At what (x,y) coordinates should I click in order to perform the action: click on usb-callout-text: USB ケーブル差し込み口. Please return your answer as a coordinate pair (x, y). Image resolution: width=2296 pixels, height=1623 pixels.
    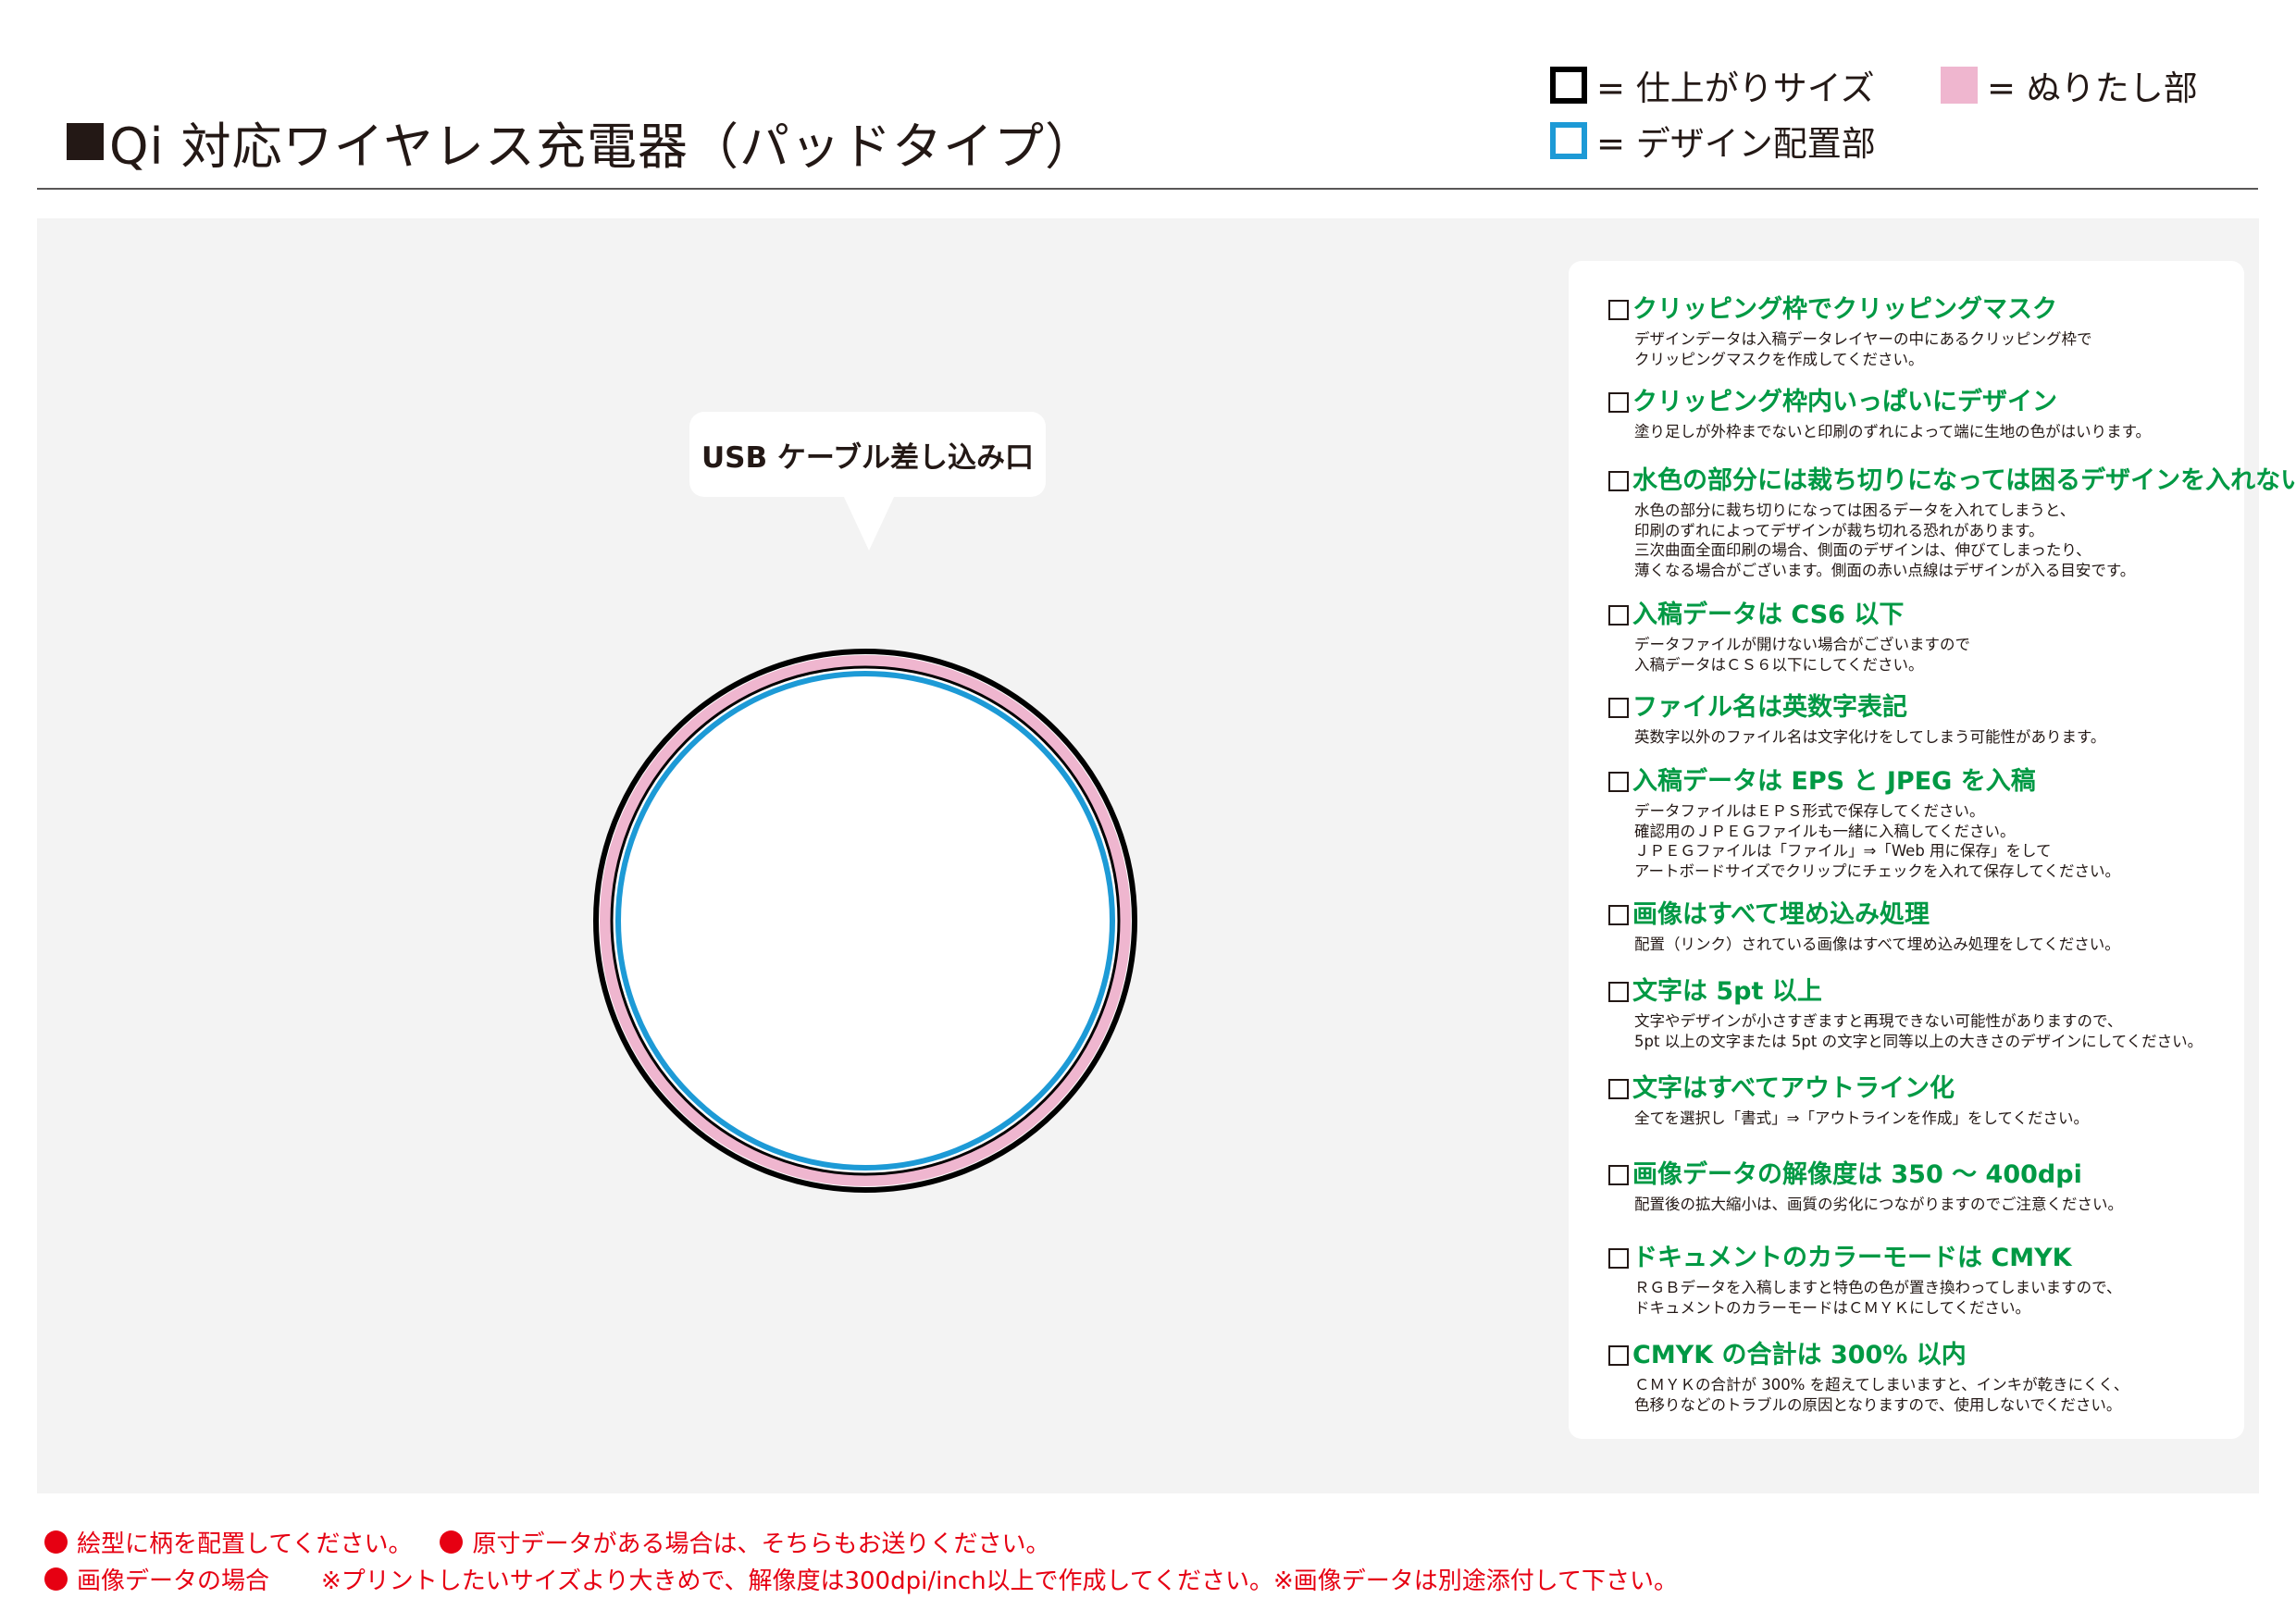
    Looking at the image, I should click on (868, 457).